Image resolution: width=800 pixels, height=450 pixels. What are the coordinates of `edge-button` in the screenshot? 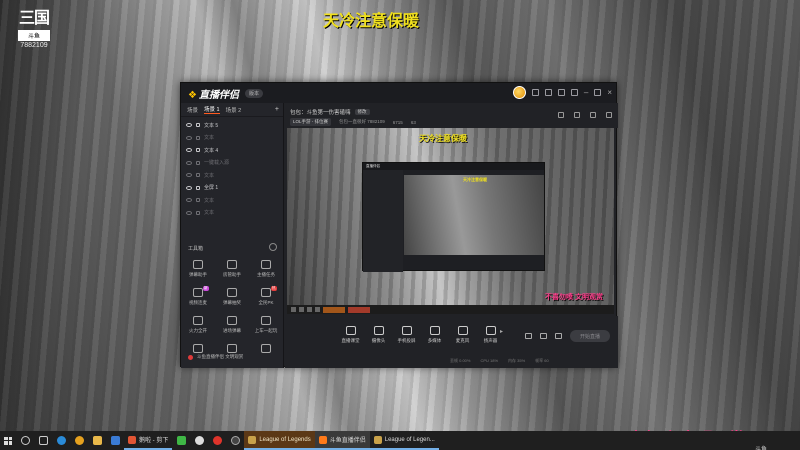 It's located at (61, 440).